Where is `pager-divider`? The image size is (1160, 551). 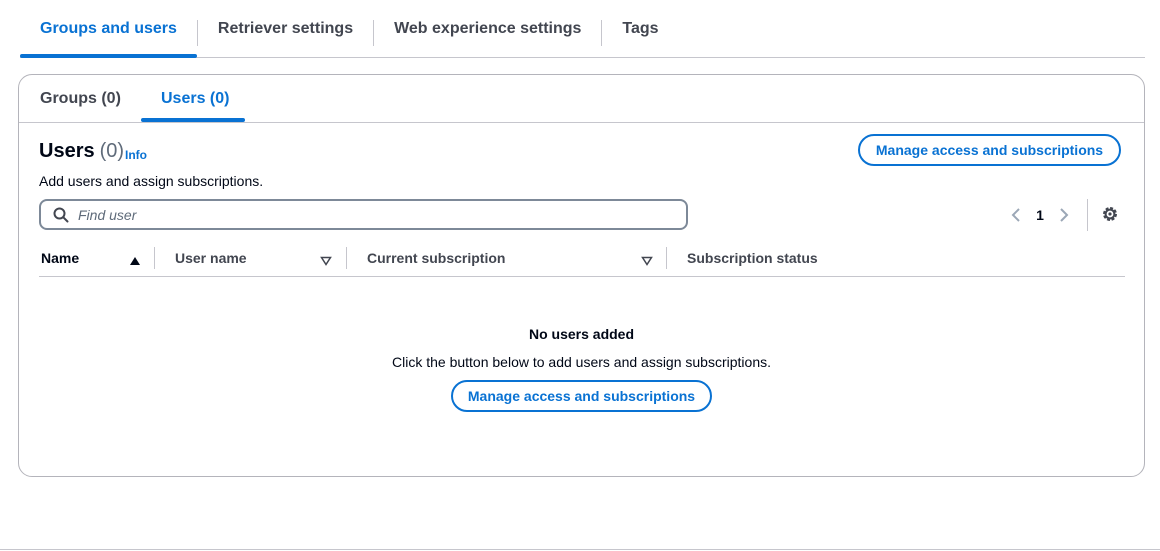 pager-divider is located at coordinates (1087, 215).